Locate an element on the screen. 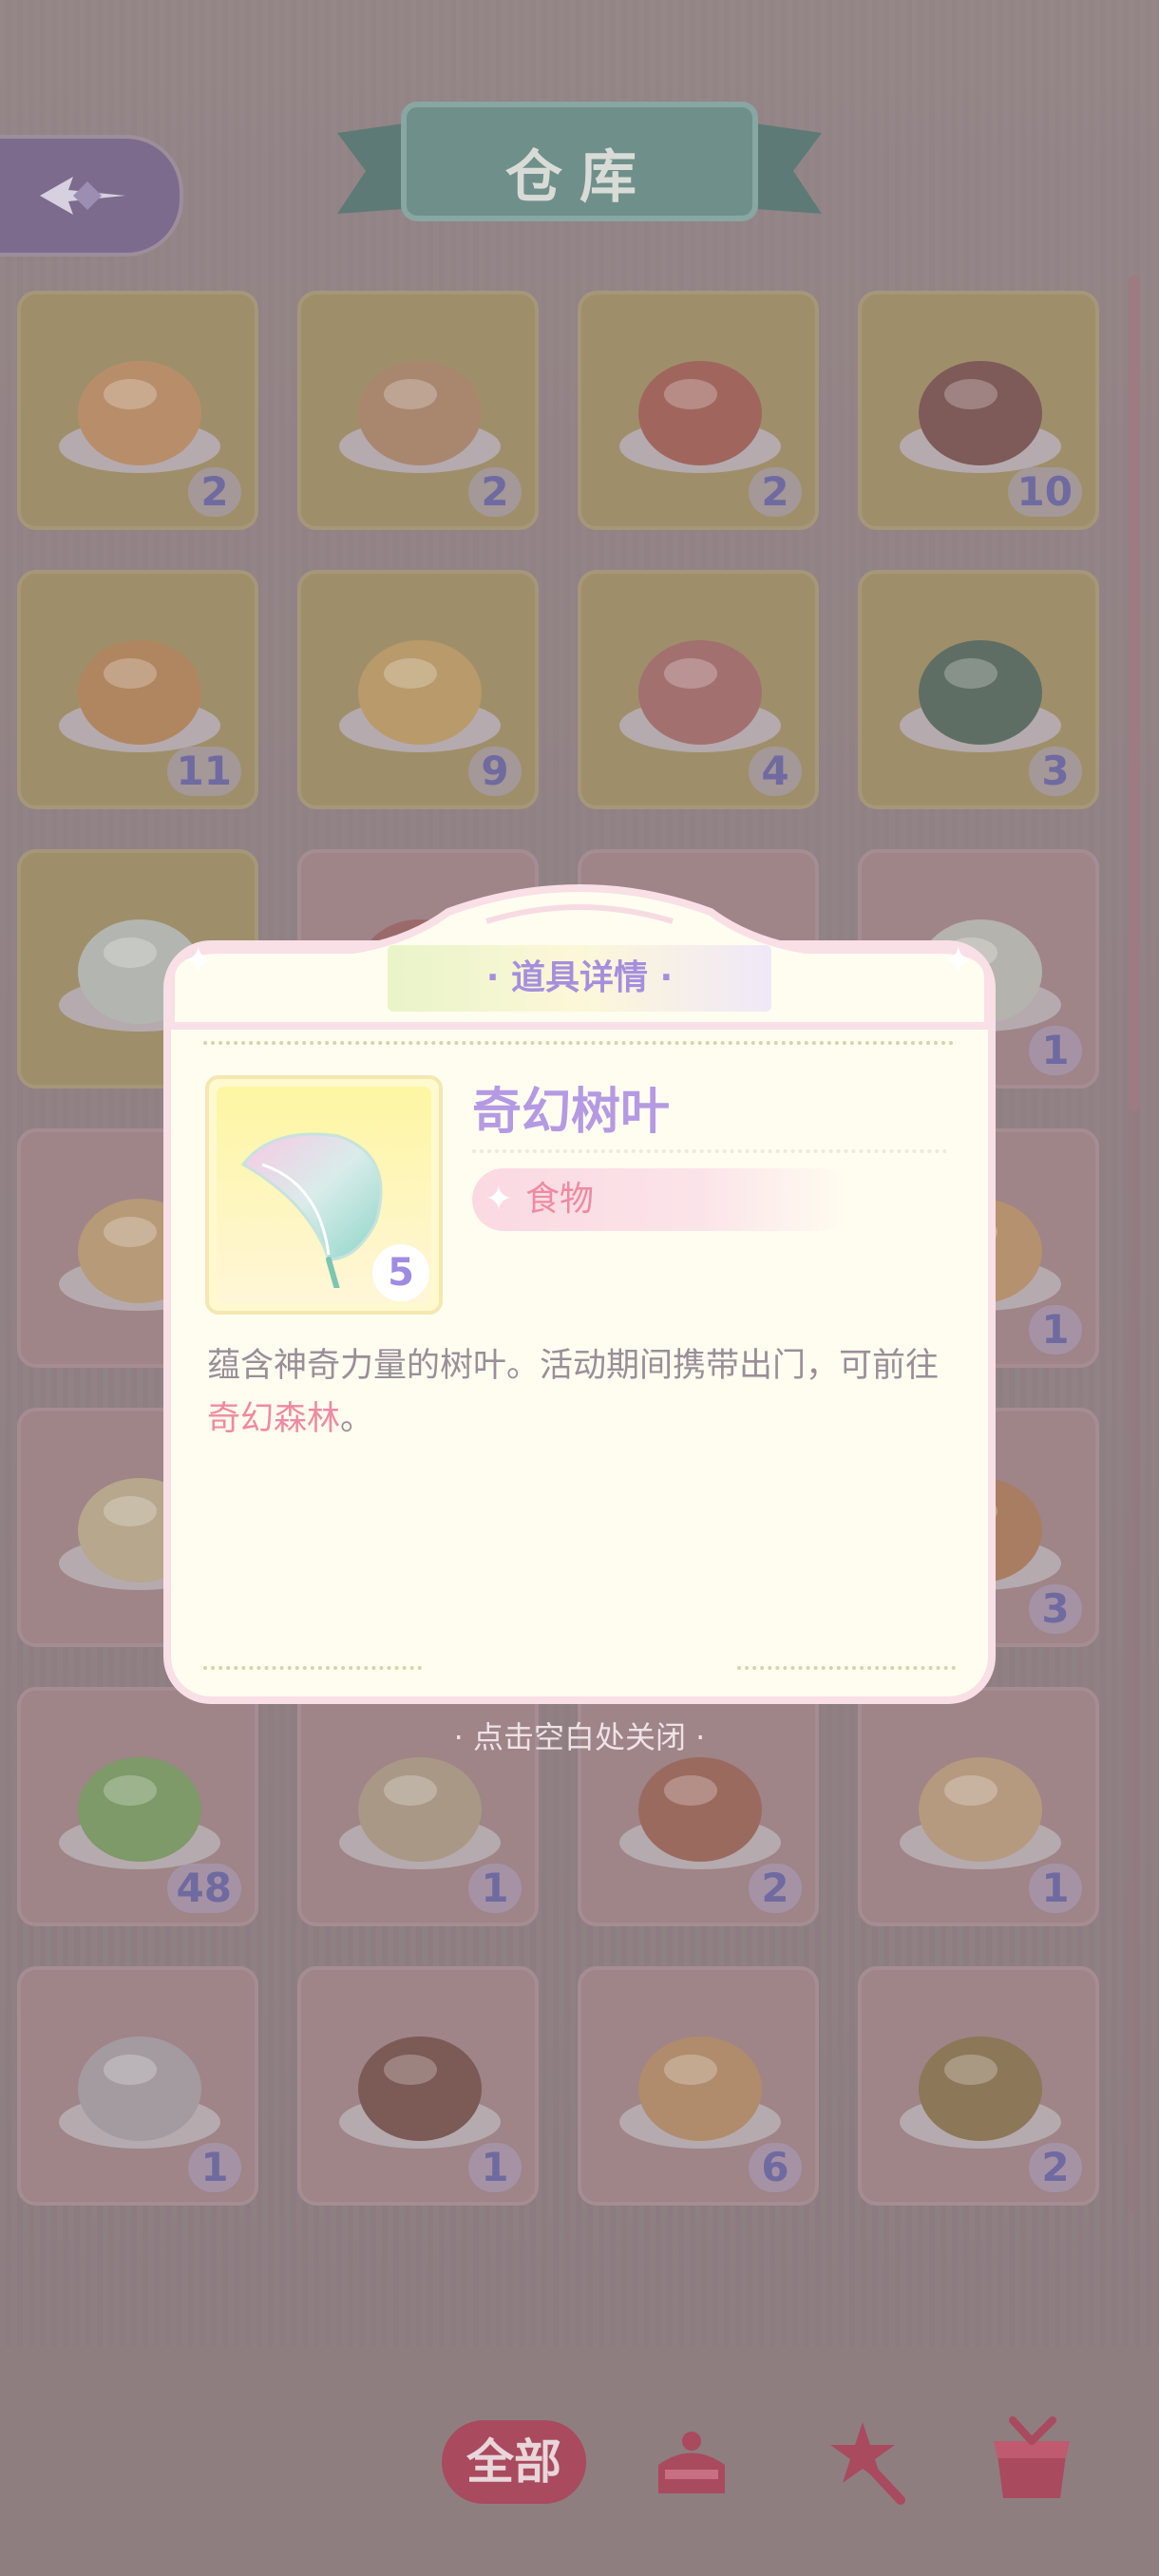 This screenshot has height=2576, width=1159. inventory-item-tomato-soup: 2 is located at coordinates (698, 410).